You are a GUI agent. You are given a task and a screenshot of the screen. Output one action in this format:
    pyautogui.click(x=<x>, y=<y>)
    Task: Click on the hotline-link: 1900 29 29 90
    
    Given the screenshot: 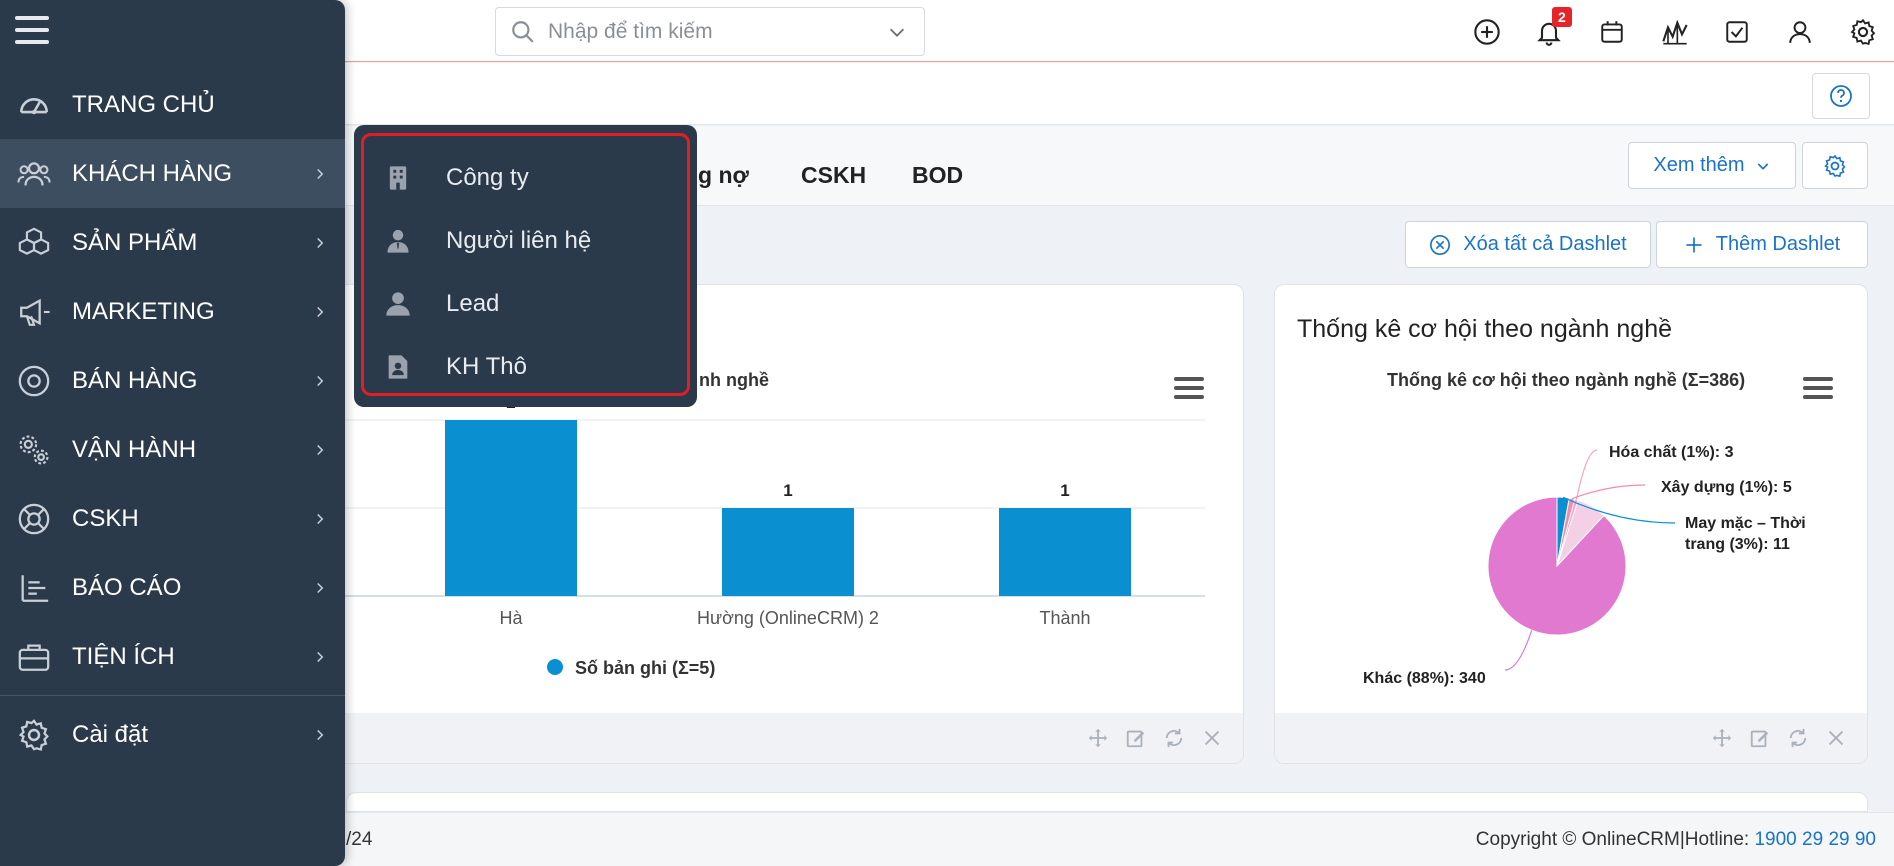 What is the action you would take?
    pyautogui.click(x=1815, y=839)
    